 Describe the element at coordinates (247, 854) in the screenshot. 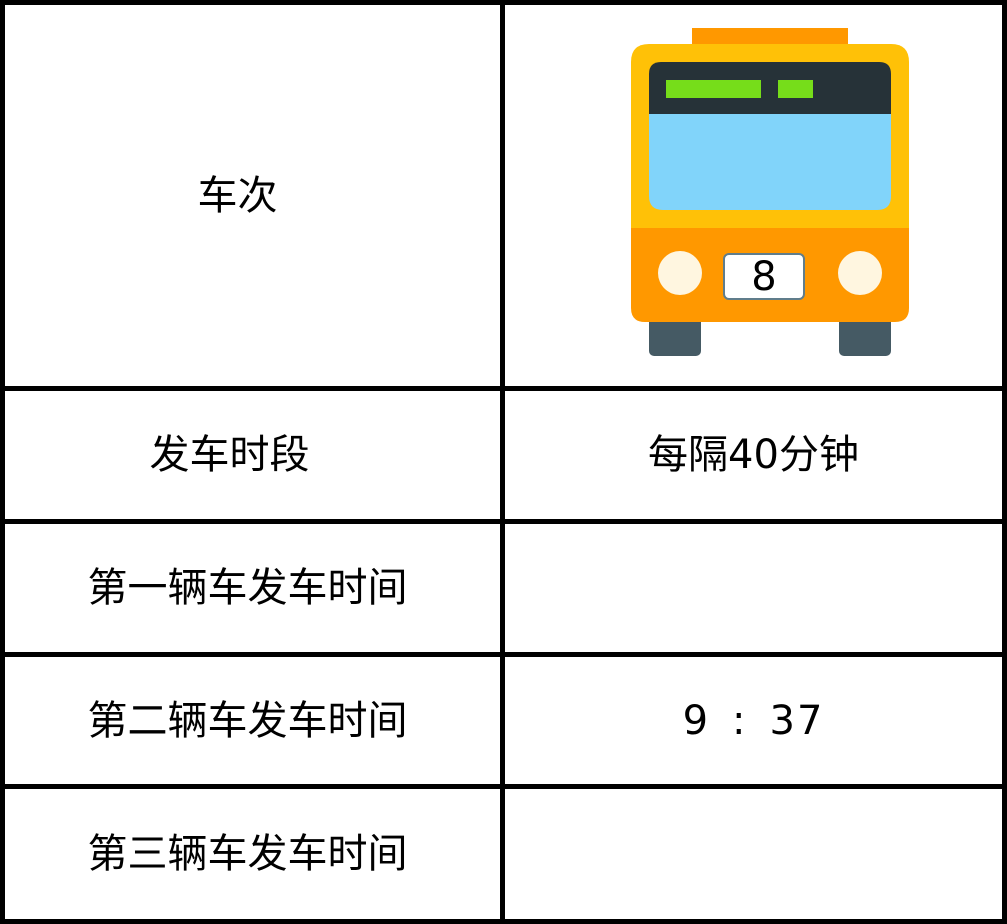

I see `third-departure-label: 第三辆车发车时间` at that location.